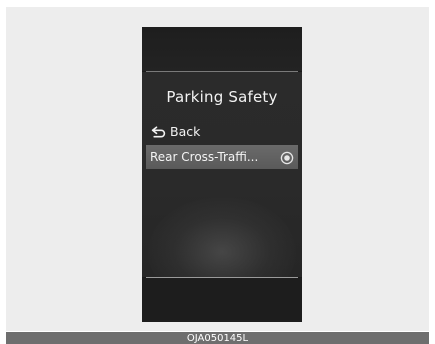 The image size is (435, 344). I want to click on radio-selected-icon, so click(287, 157).